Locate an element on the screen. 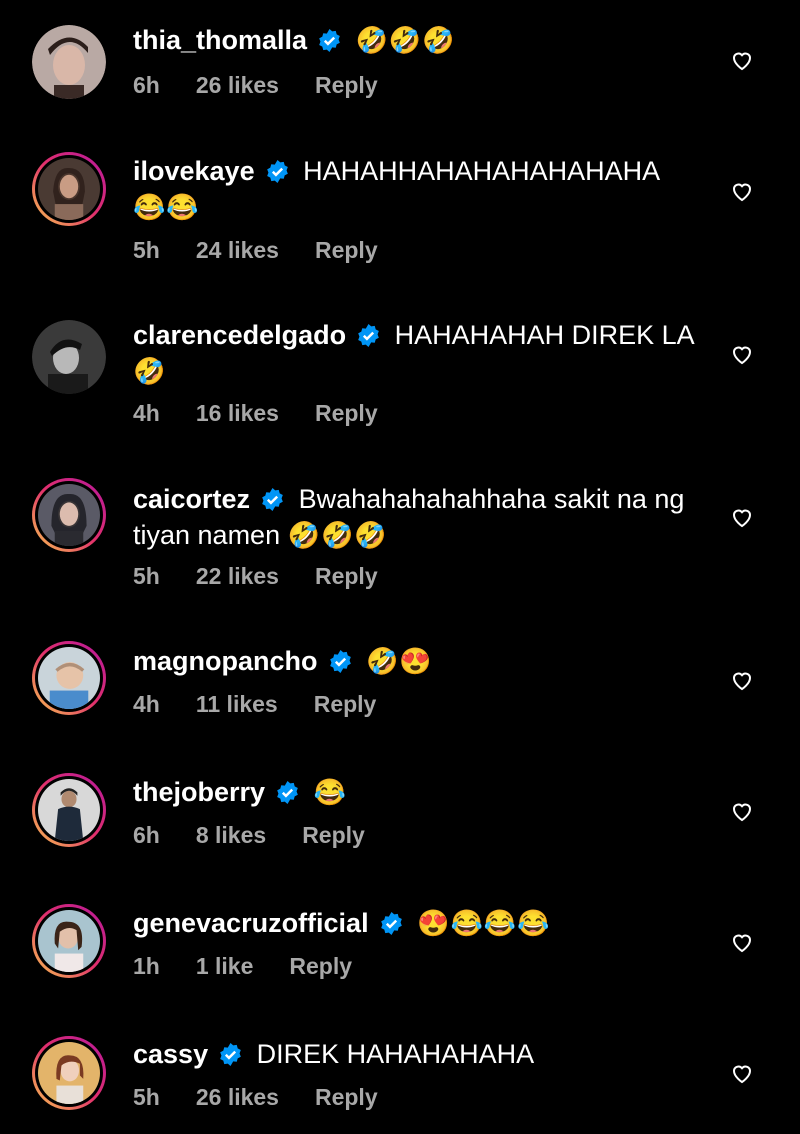 This screenshot has height=1134, width=800. comment-meta: 1h 1 like Reply is located at coordinates (260, 966).